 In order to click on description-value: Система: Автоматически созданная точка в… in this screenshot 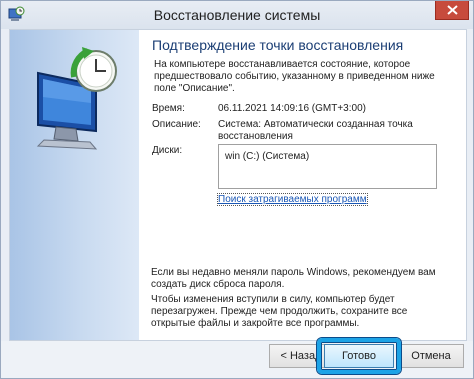, I will do `click(315, 130)`.